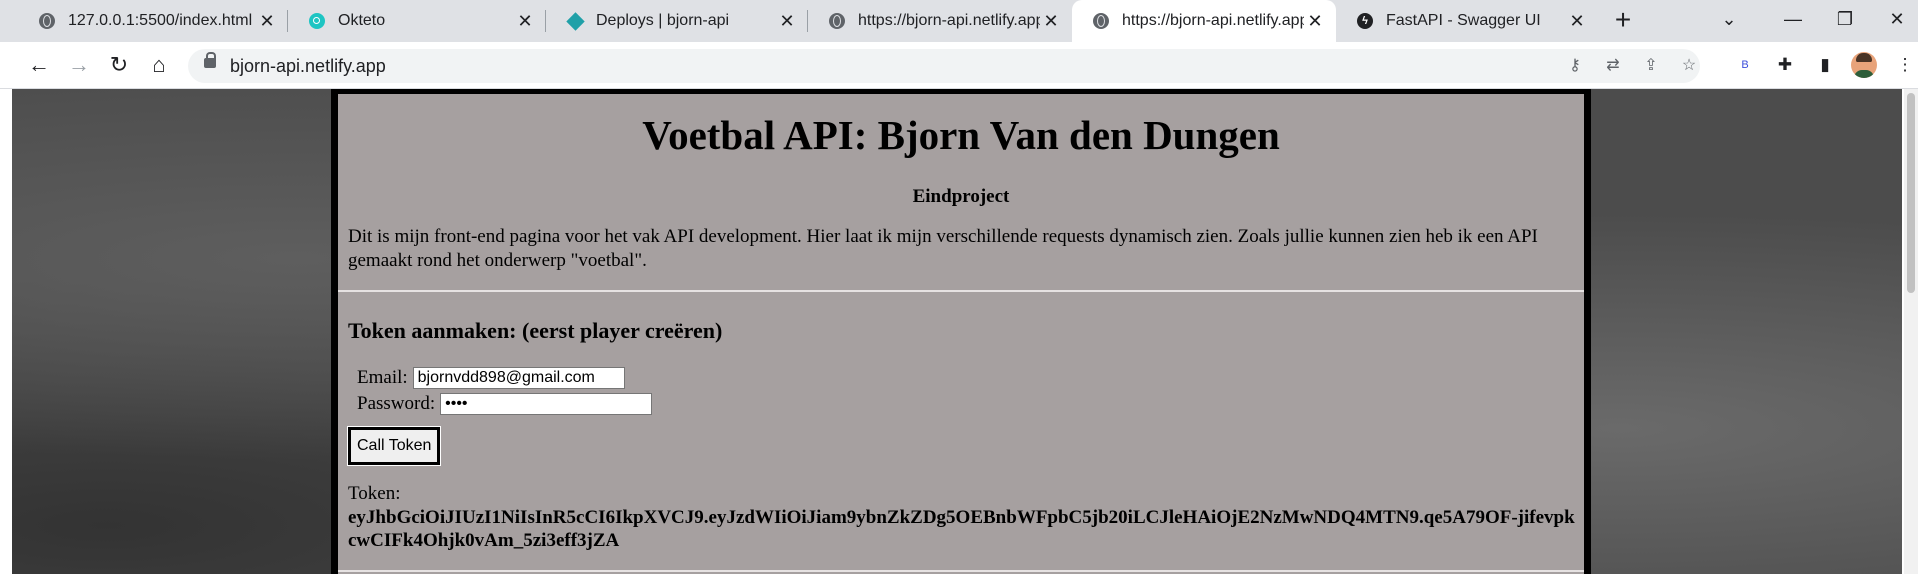 This screenshot has height=574, width=1918. Describe the element at coordinates (1911, 331) in the screenshot. I see `scrollbar` at that location.